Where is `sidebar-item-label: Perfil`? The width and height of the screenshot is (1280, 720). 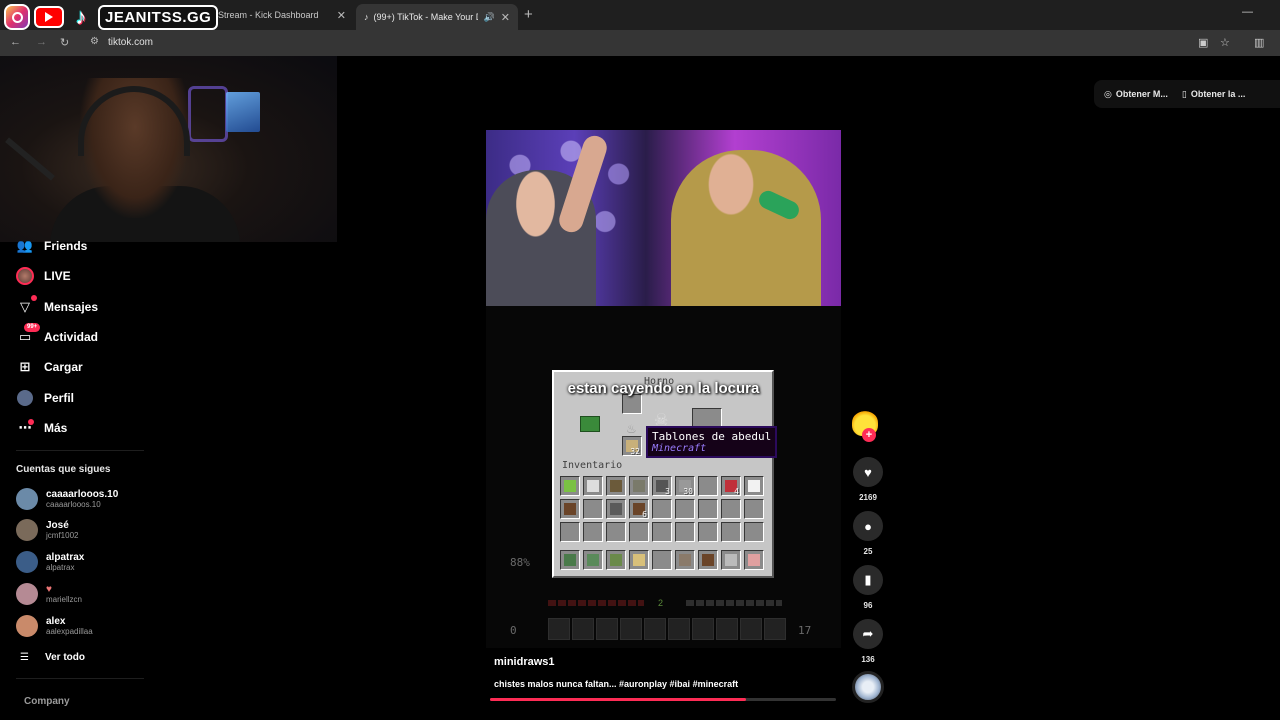 sidebar-item-label: Perfil is located at coordinates (59, 398).